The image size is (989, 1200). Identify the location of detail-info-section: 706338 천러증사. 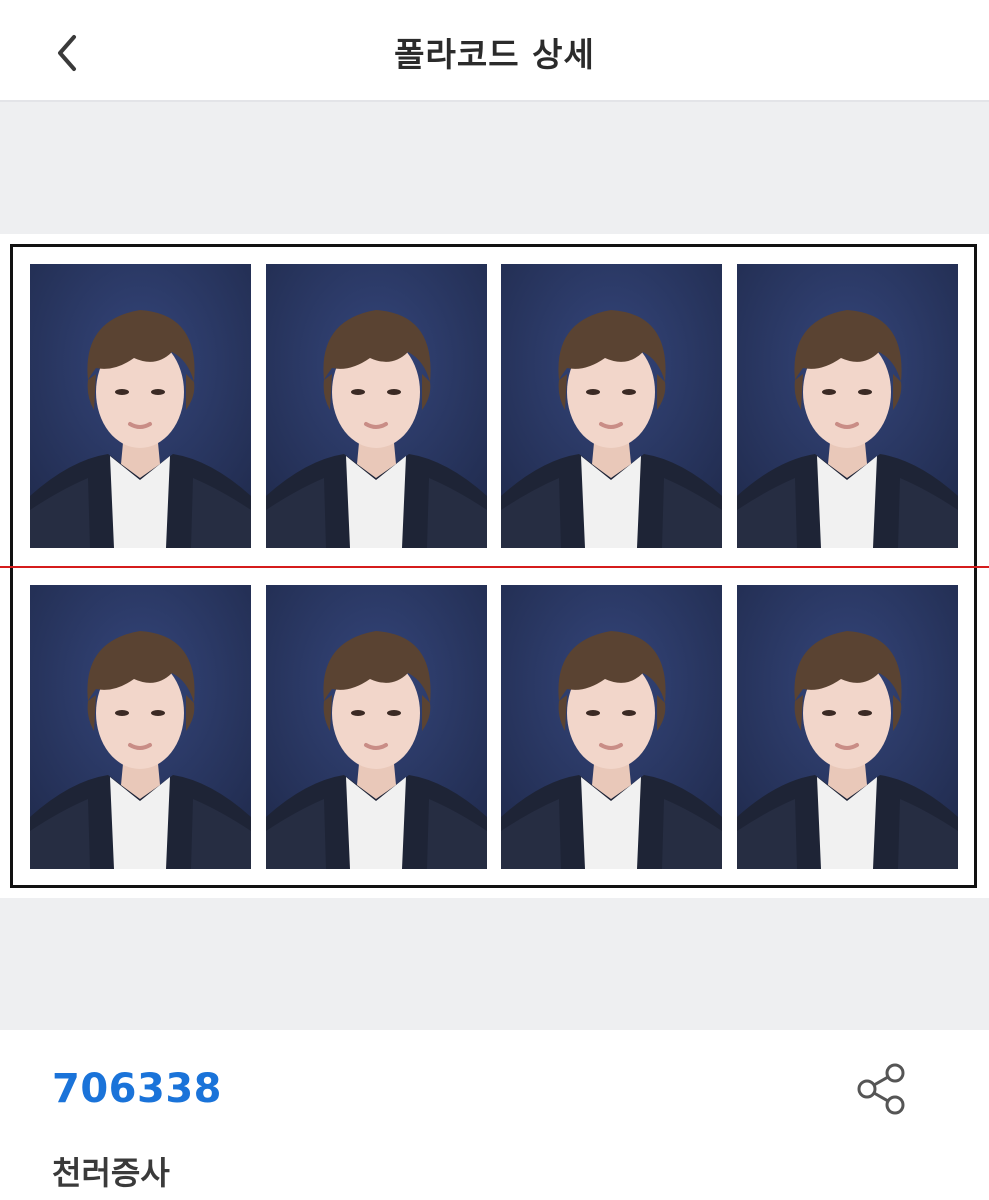
(494, 1115).